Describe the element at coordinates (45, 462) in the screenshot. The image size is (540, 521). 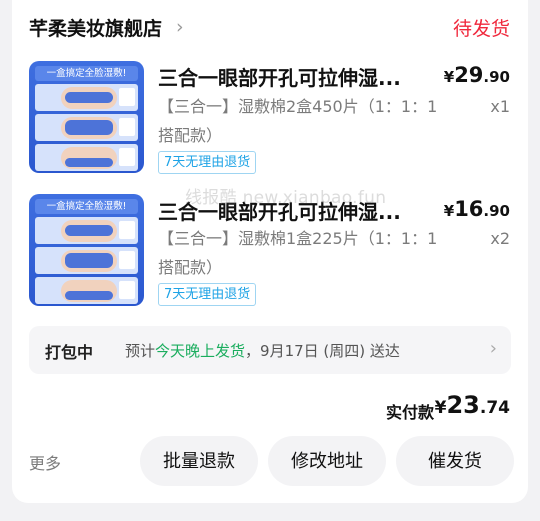
I see `more-button: 更多` at that location.